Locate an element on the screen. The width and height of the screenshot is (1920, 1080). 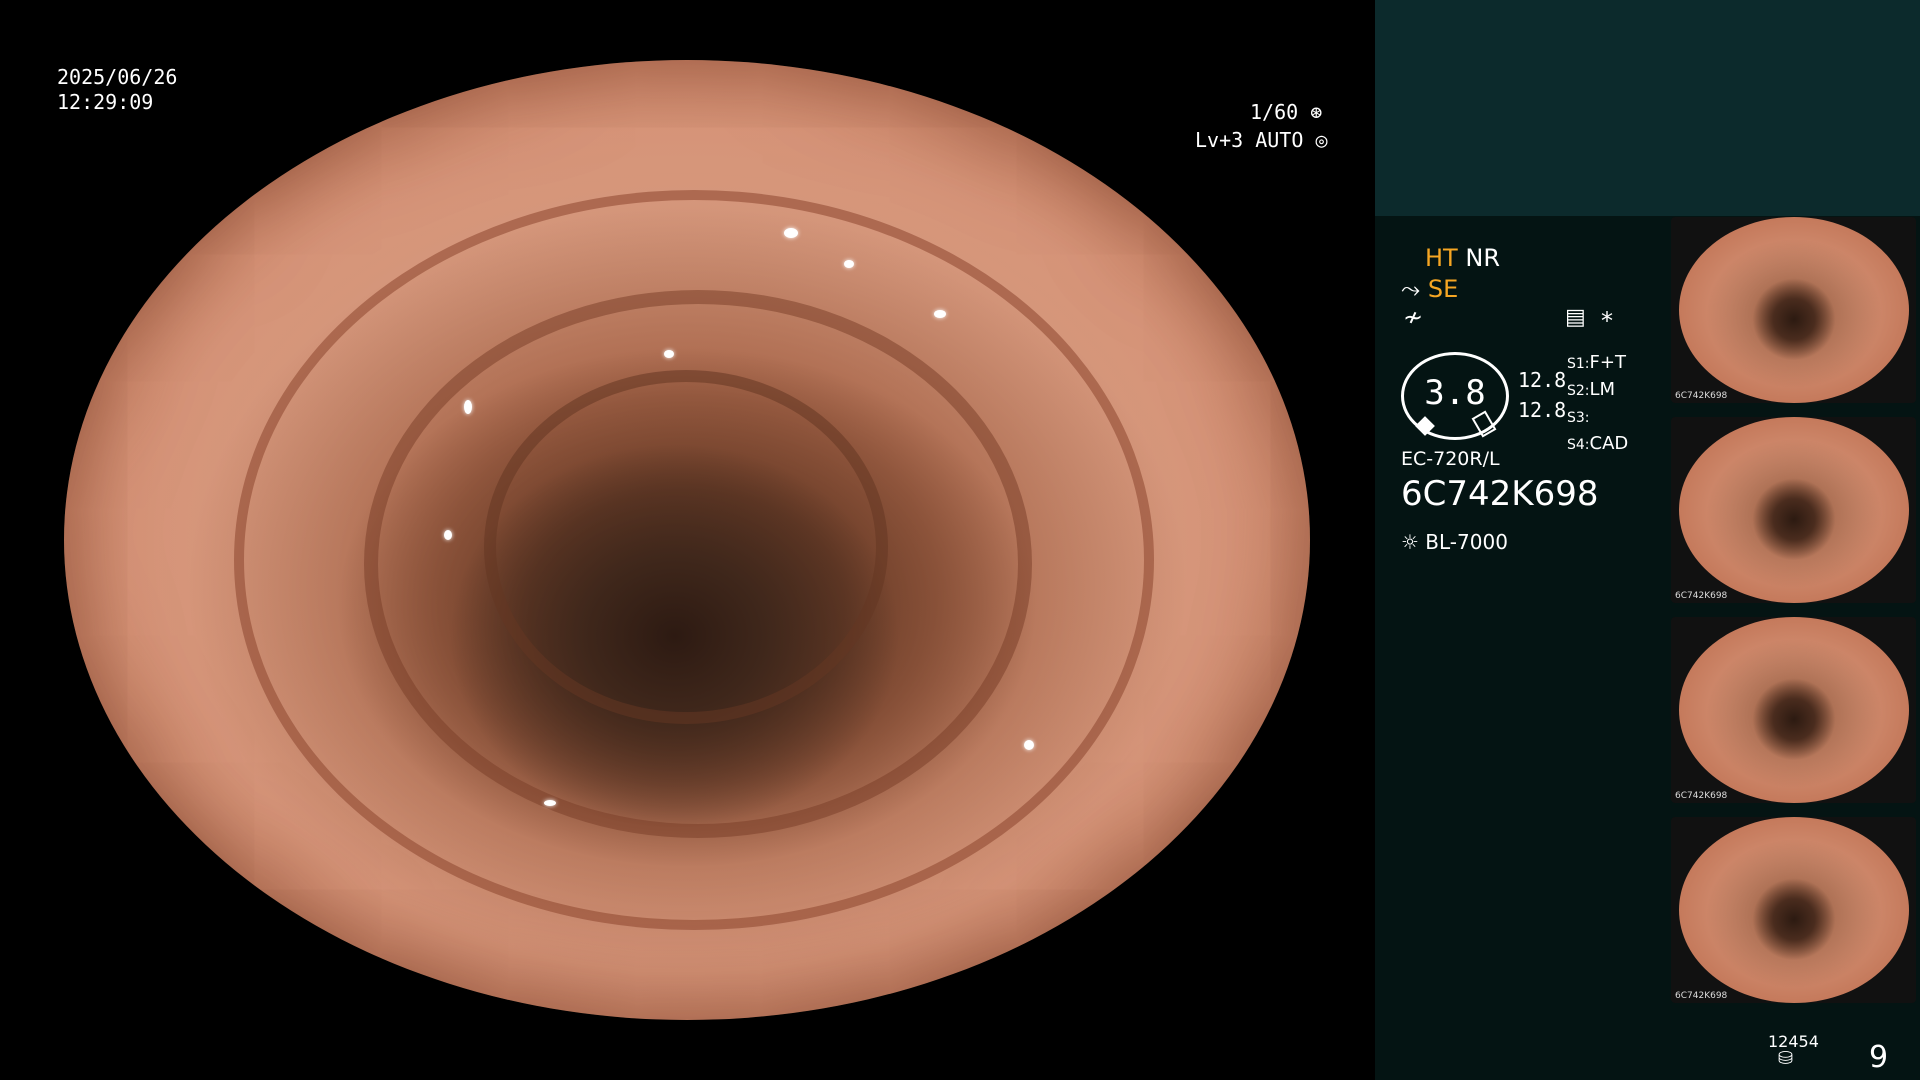
scope-icon: ⤳ is located at coordinates (1411, 289).